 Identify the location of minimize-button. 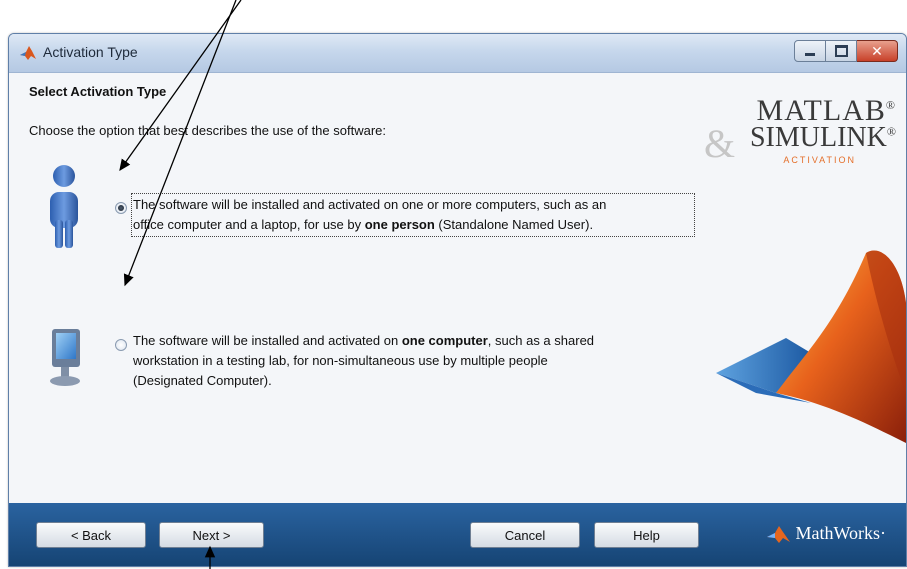
(810, 51).